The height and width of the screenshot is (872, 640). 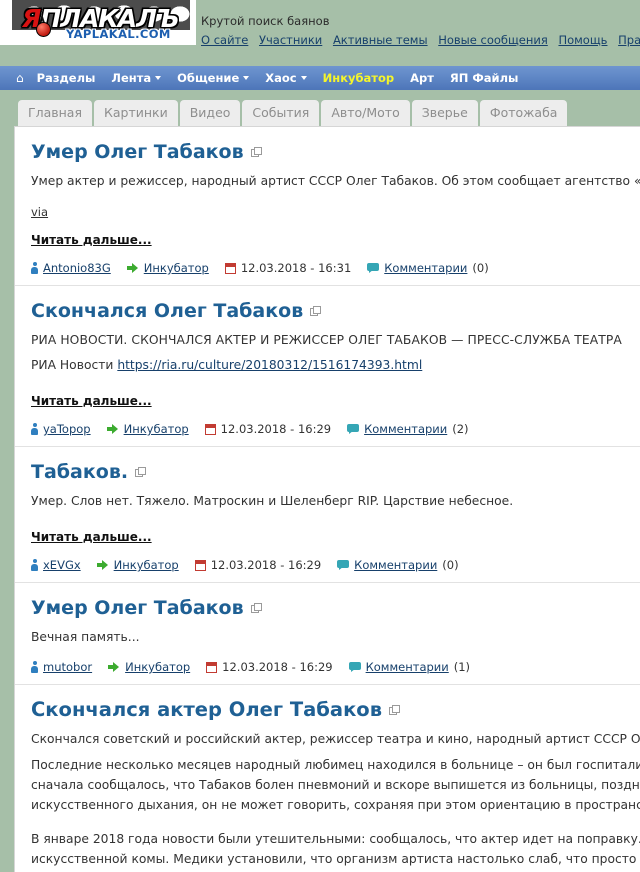 What do you see at coordinates (265, 21) in the screenshot?
I see `site-slogan: Крутой поиск баянов` at bounding box center [265, 21].